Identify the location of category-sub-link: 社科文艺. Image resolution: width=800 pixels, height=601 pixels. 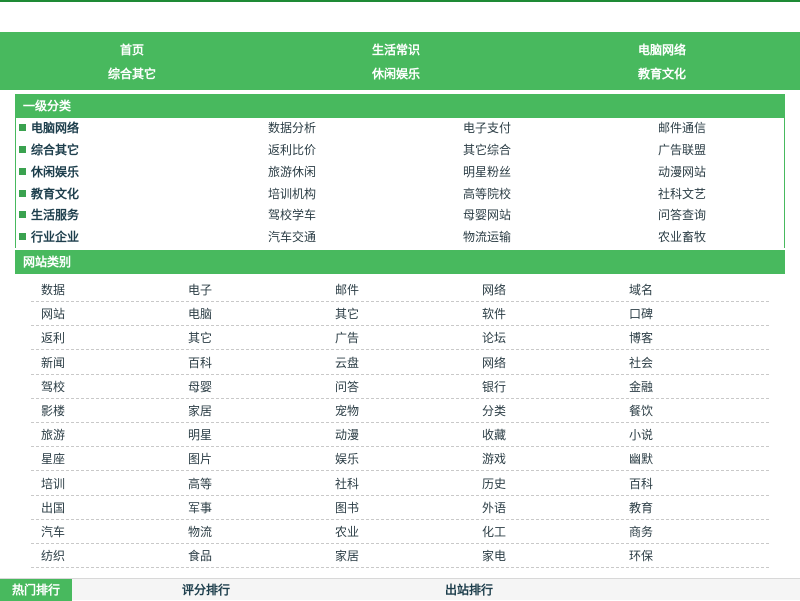
(682, 194).